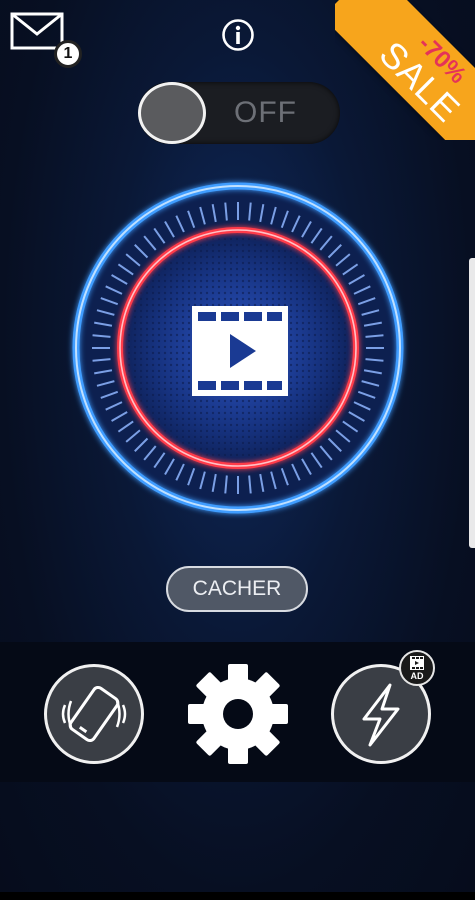  I want to click on toggle-state-label: OFF, so click(265, 112).